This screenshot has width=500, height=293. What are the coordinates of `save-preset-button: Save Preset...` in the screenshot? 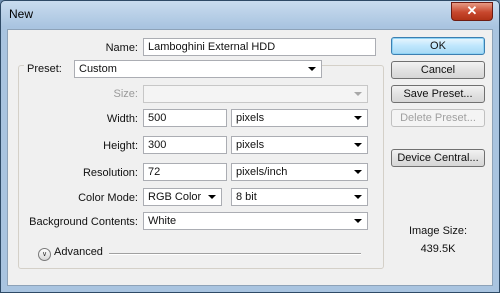 It's located at (438, 94).